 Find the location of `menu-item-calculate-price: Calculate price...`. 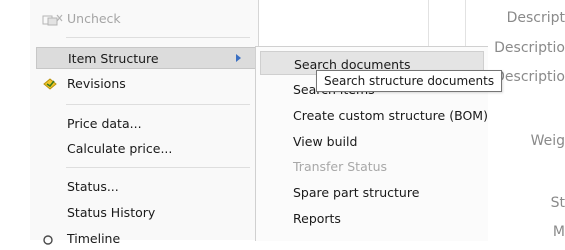

menu-item-calculate-price: Calculate price... is located at coordinates (146, 149).